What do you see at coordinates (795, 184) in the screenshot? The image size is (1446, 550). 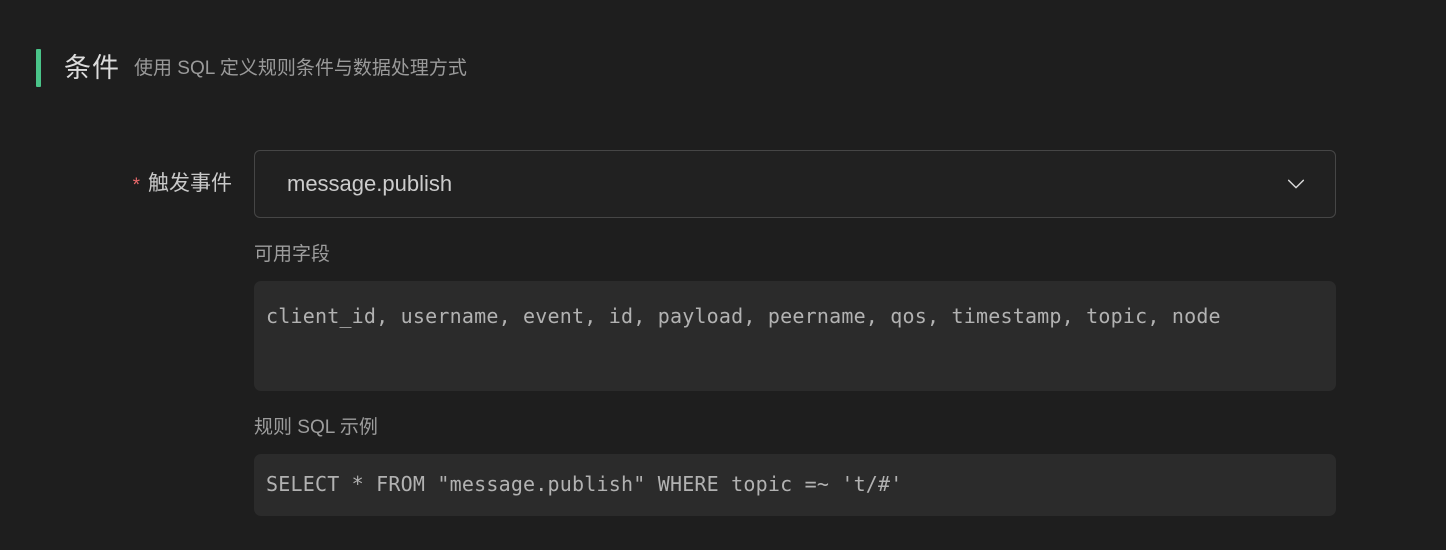 I see `trigger-event-select: message.publish` at bounding box center [795, 184].